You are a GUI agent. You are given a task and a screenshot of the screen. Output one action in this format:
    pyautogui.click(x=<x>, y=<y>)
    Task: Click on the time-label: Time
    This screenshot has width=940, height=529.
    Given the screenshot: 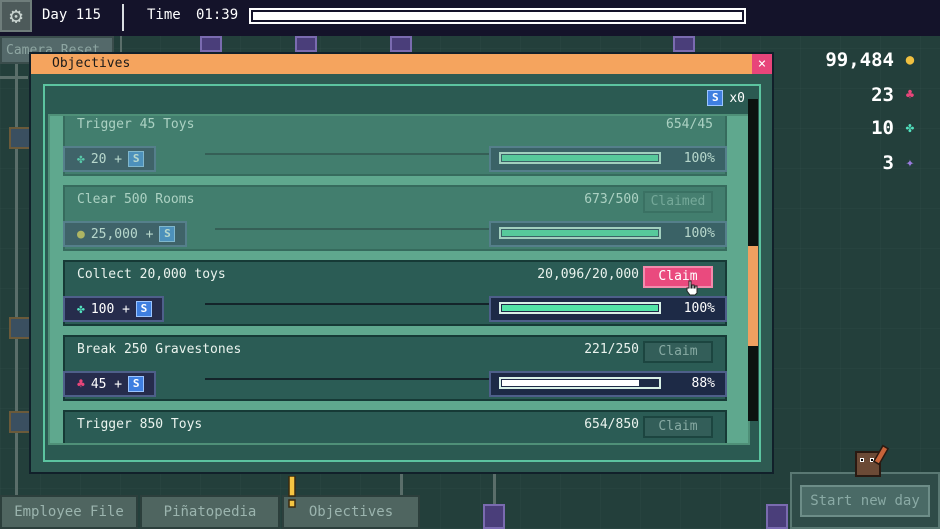 What is the action you would take?
    pyautogui.click(x=164, y=15)
    